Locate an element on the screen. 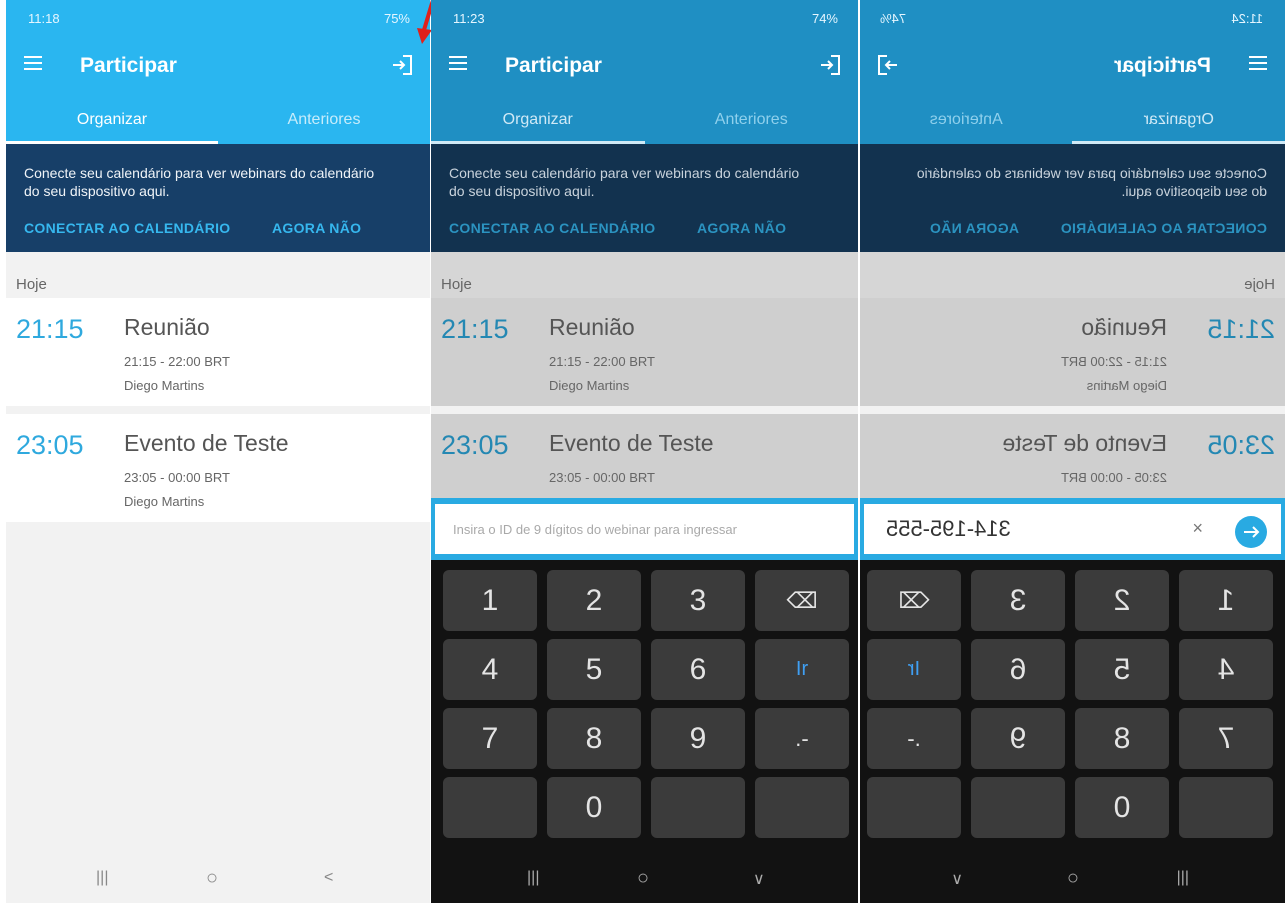 The width and height of the screenshot is (1285, 903). status-battery: 75% is located at coordinates (396, 18).